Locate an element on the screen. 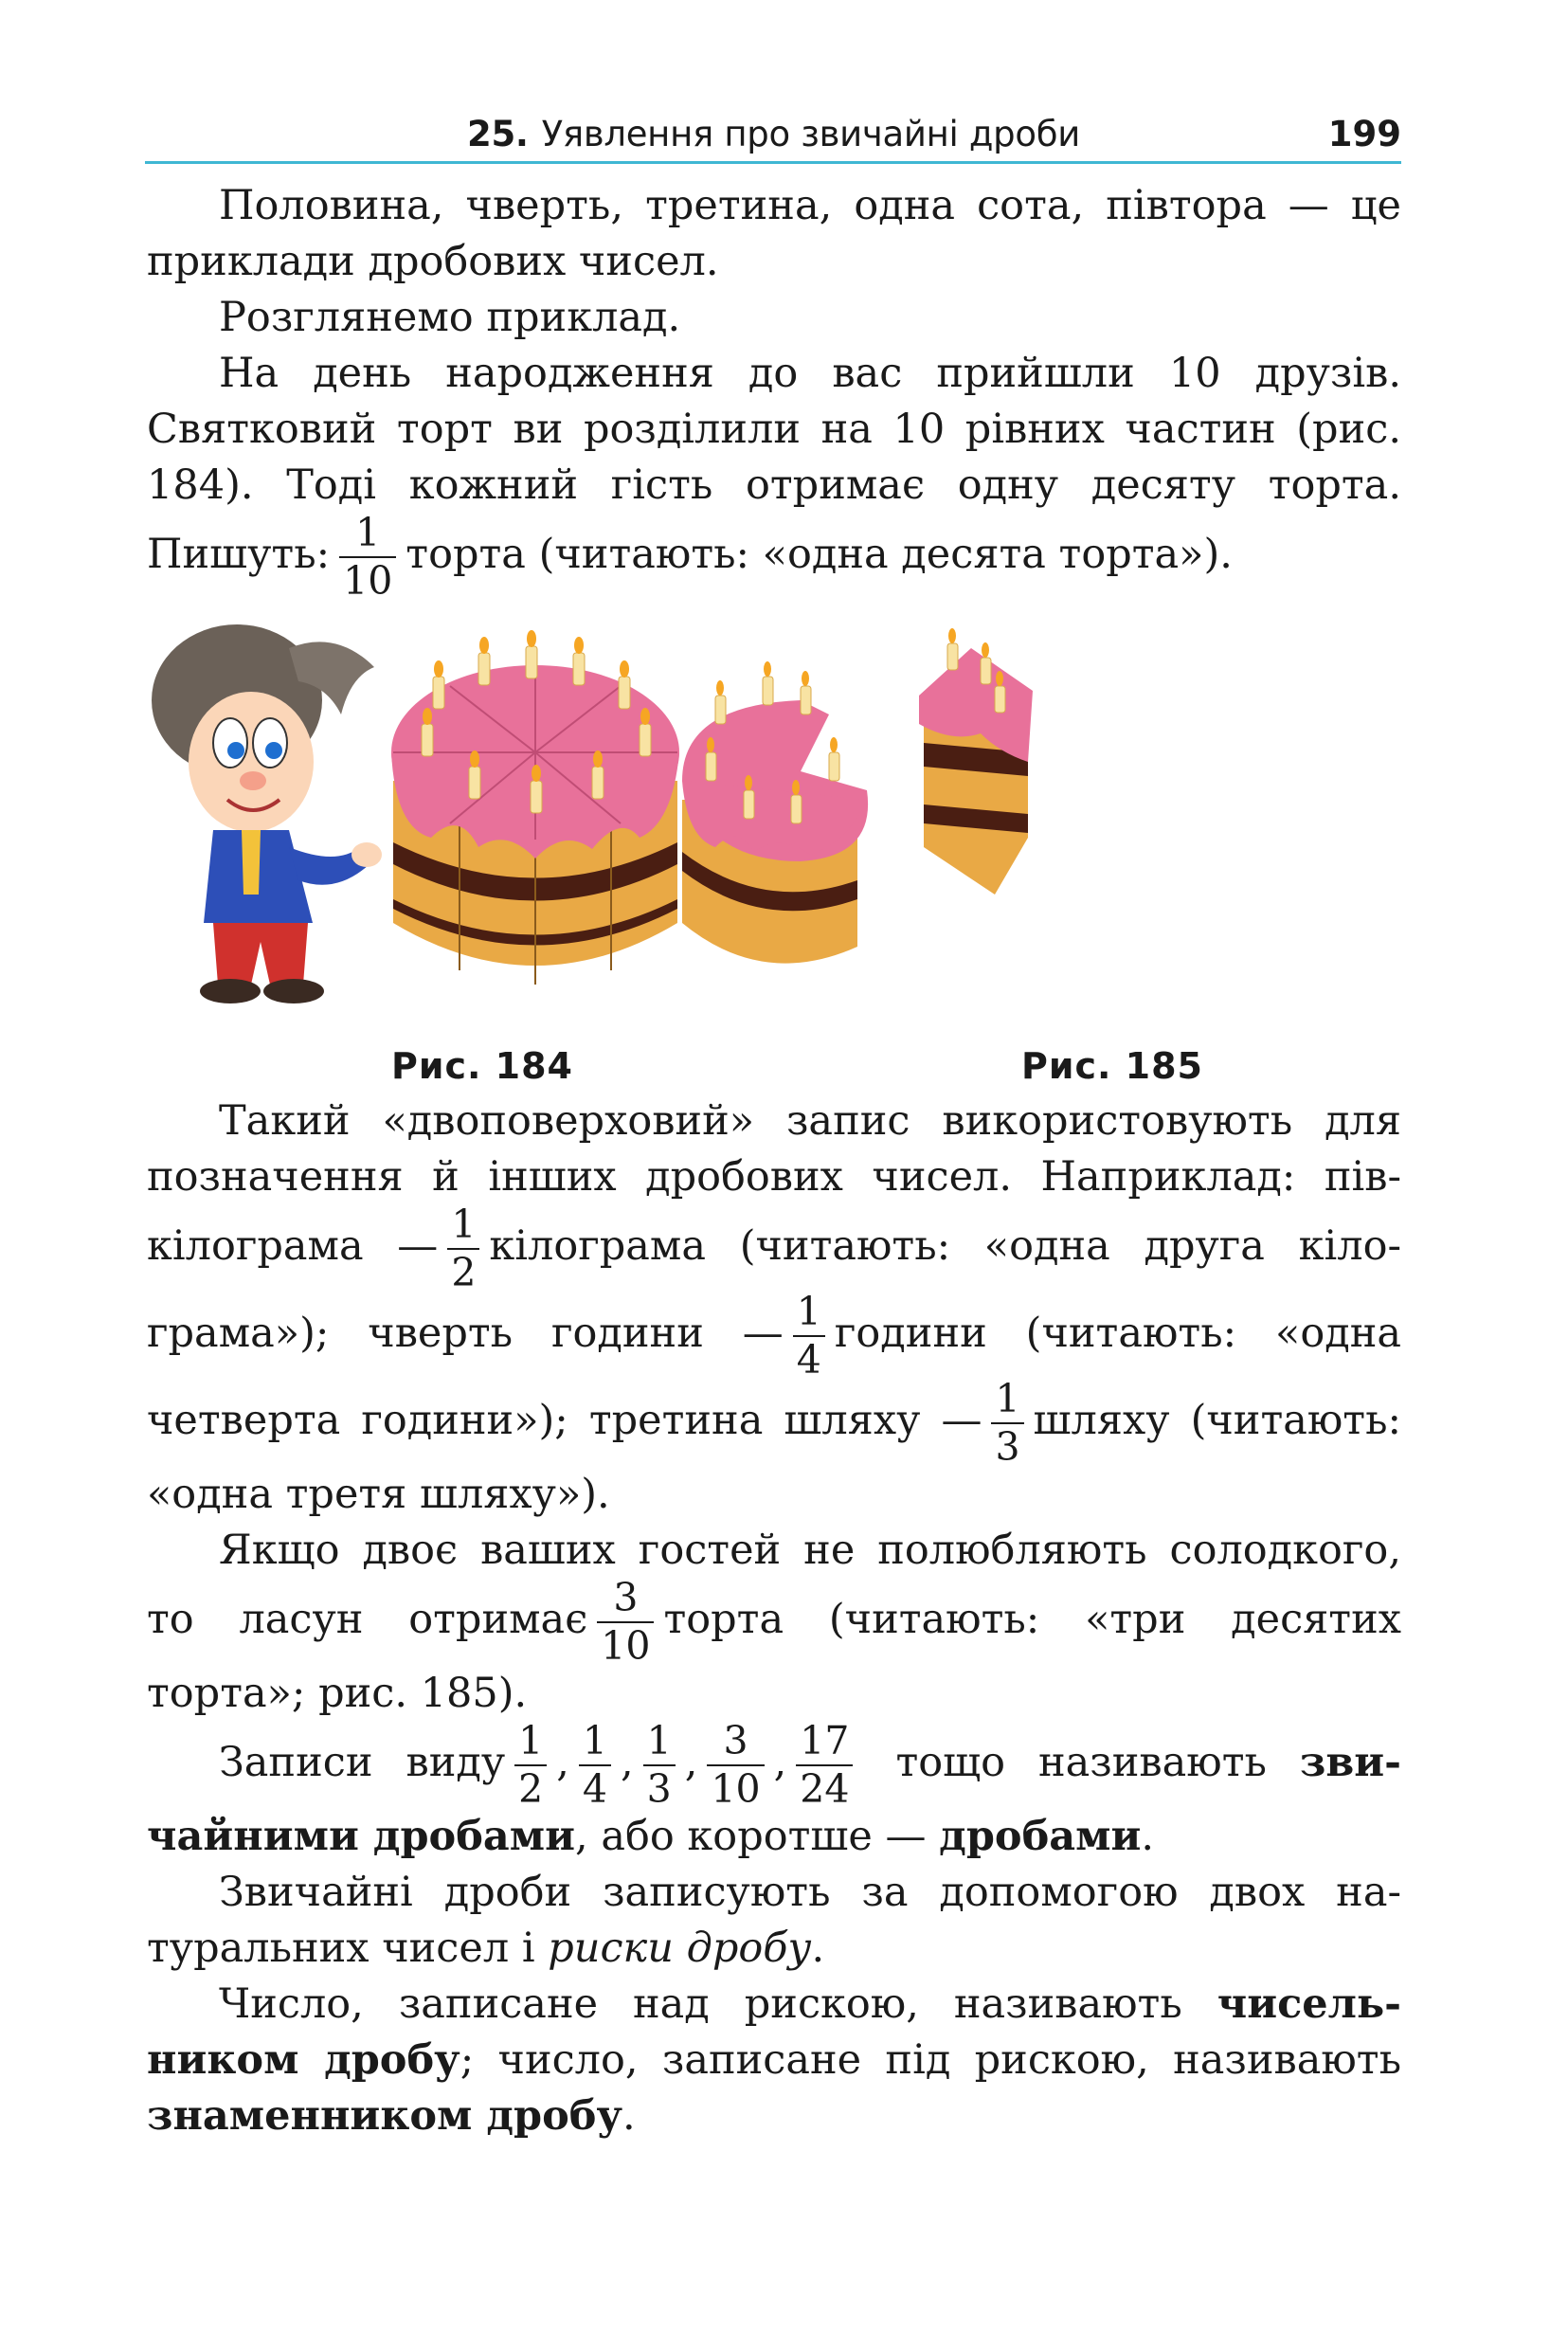 Image resolution: width=1568 pixels, height=2350 pixels. fraction-example-1-3: 13 is located at coordinates (659, 1763).